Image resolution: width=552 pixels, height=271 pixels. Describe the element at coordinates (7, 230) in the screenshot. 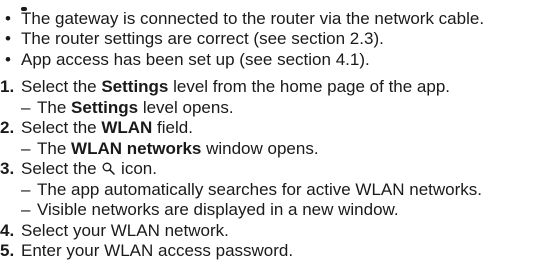

I see `step-number: 4.` at that location.